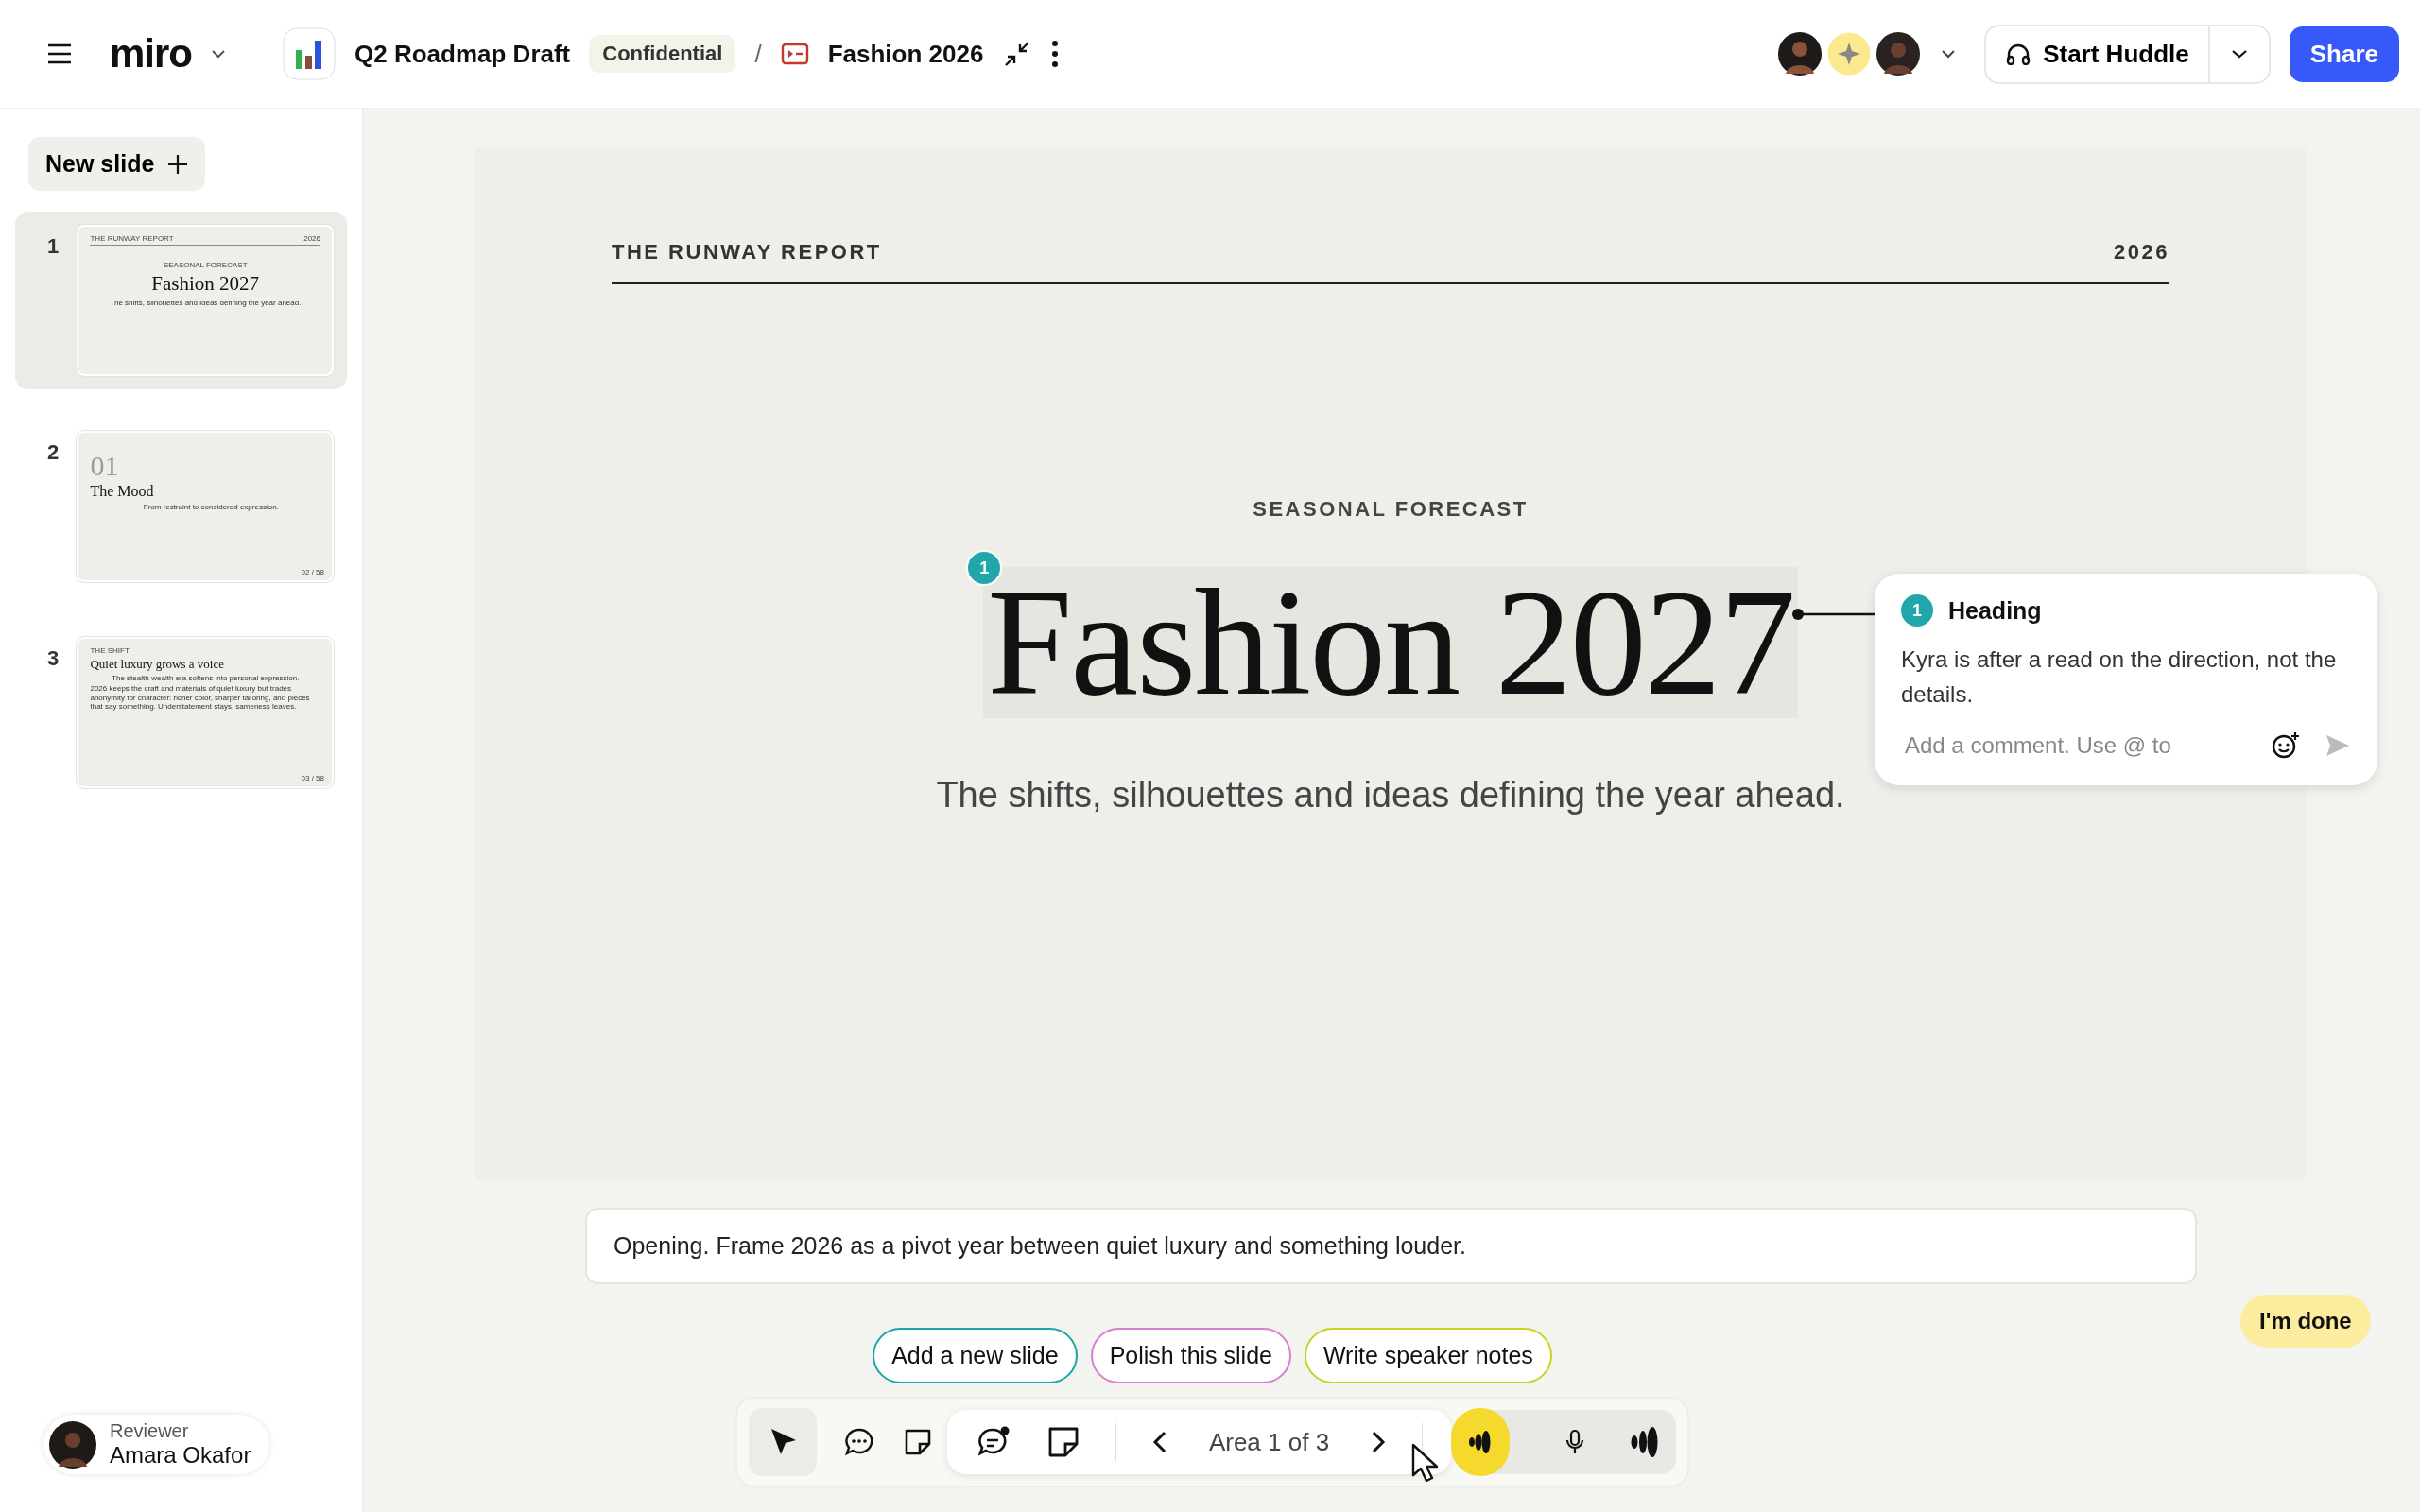 This screenshot has width=2420, height=1512. I want to click on slide-thumbnail, so click(205, 712).